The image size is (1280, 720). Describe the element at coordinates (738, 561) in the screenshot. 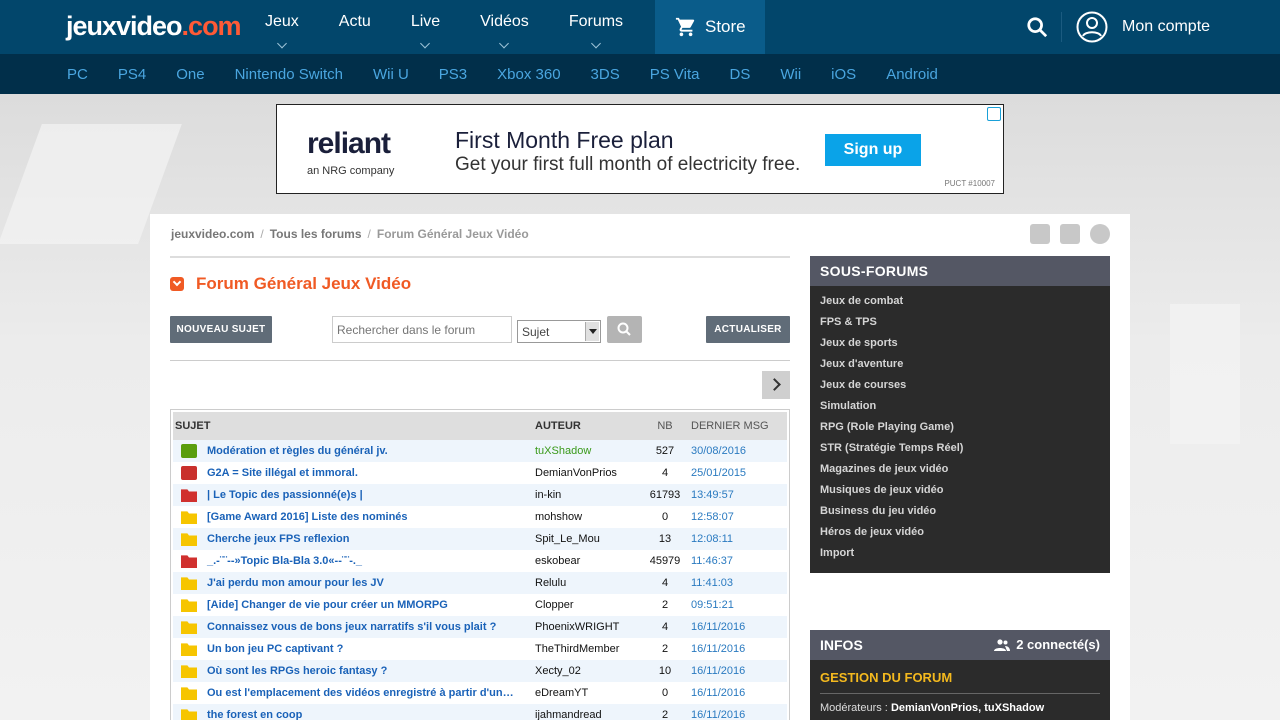

I see `topic-last-message: 11:46:37` at that location.